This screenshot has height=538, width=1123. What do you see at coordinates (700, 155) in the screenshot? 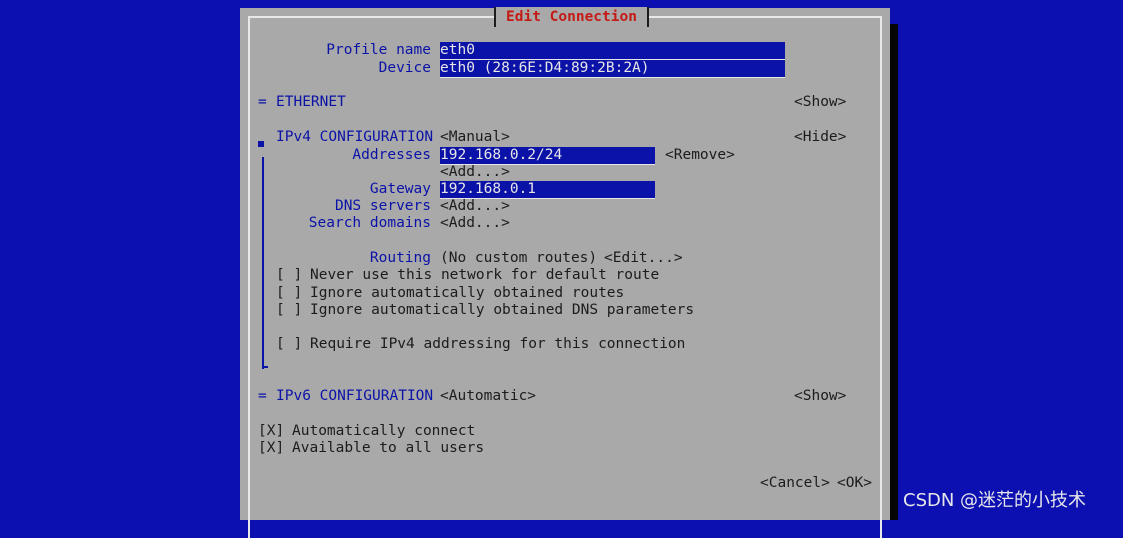
I see `remove-address-button: <Remove>` at bounding box center [700, 155].